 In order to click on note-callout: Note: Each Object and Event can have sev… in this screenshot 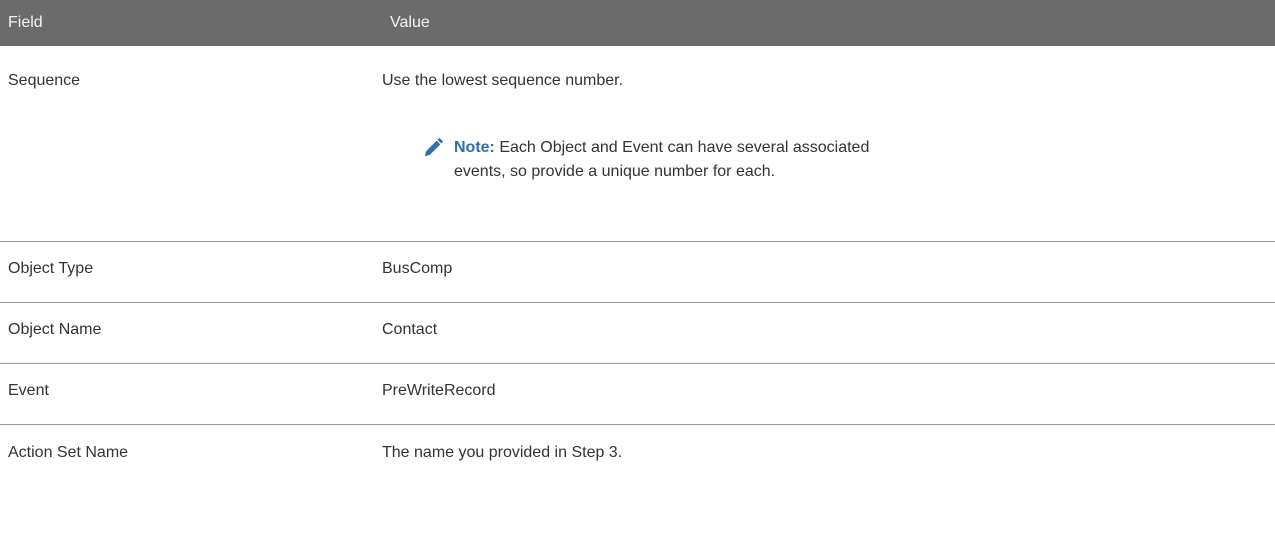, I will do `click(652, 160)`.